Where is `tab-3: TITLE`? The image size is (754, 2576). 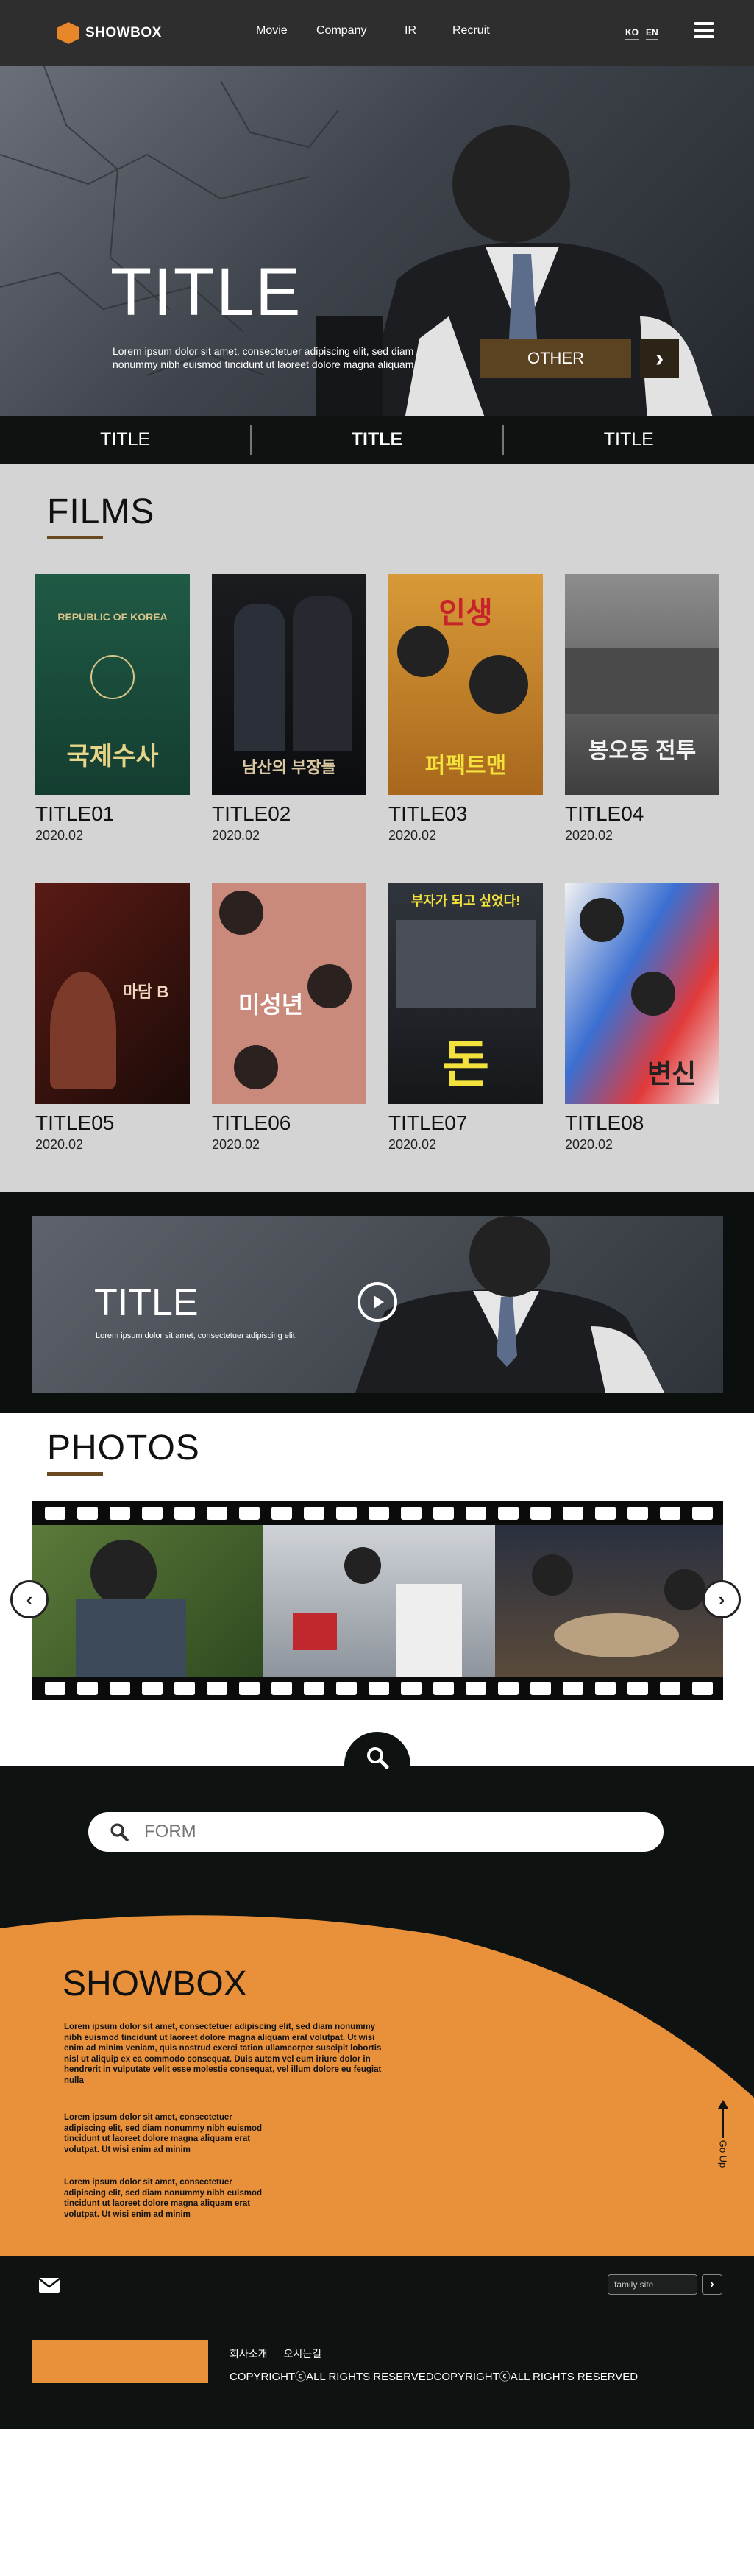
tab-3: TITLE is located at coordinates (629, 439).